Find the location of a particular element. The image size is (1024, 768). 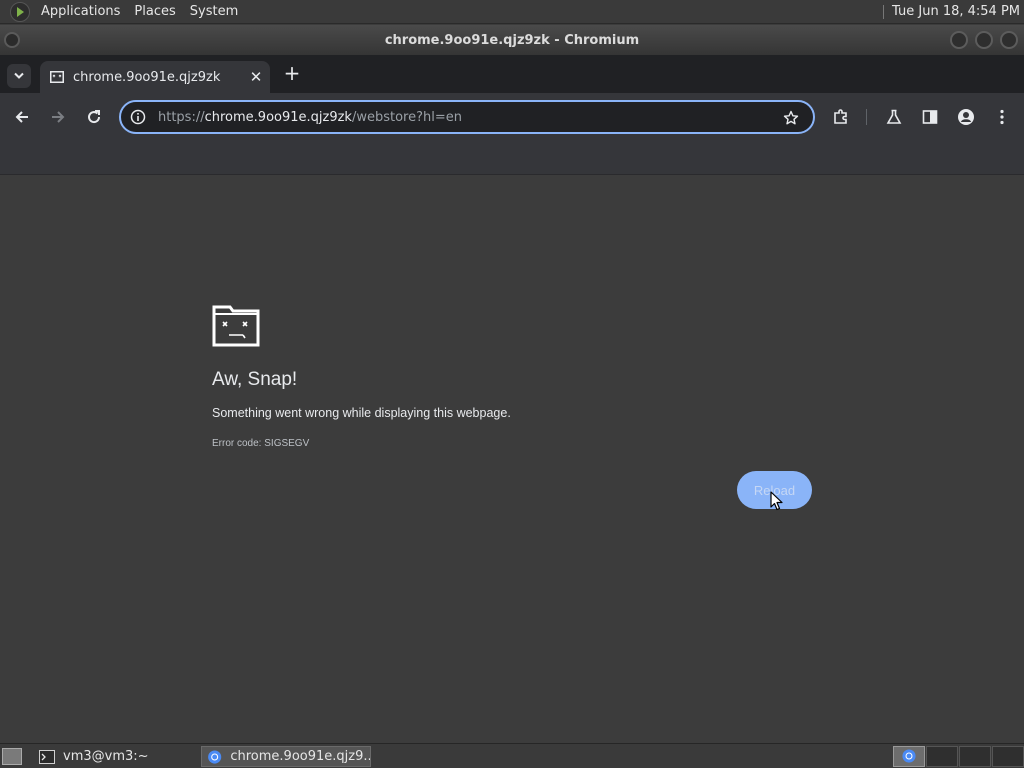

profile-icon is located at coordinates (966, 117).